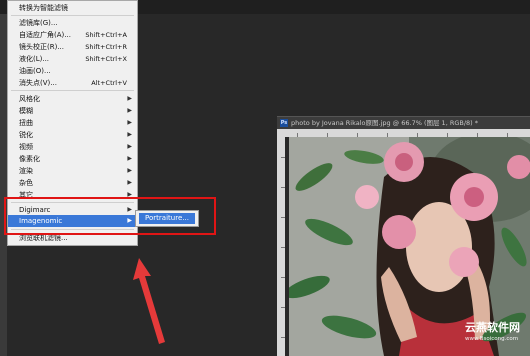  Describe the element at coordinates (72, 99) in the screenshot. I see `menu-item-stylize: 风格化 ▶` at that location.